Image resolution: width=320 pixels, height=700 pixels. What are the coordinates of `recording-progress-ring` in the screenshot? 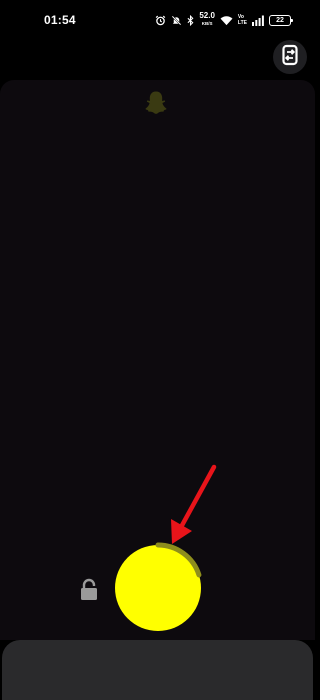 It's located at (158, 588).